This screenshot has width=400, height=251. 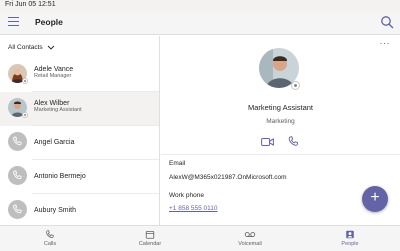 What do you see at coordinates (177, 163) in the screenshot?
I see `email-label: Email` at bounding box center [177, 163].